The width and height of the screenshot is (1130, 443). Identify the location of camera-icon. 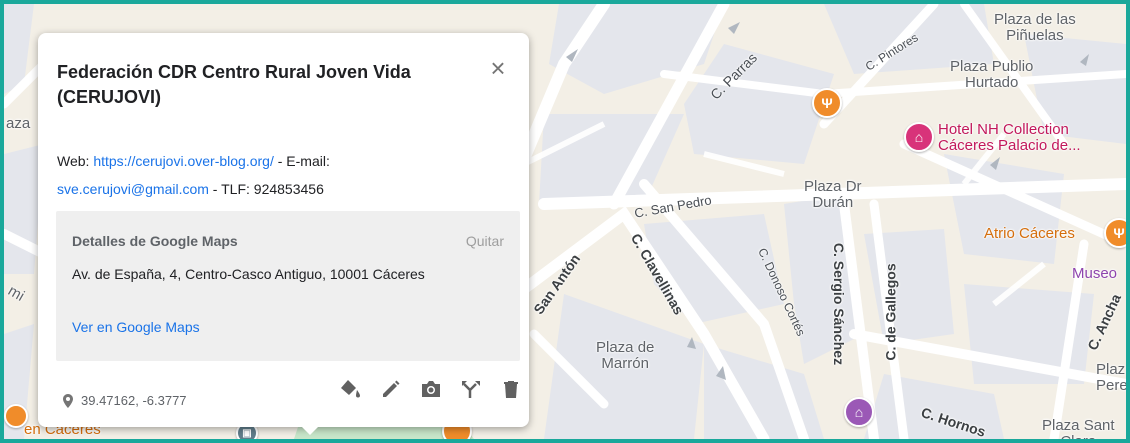
(431, 389).